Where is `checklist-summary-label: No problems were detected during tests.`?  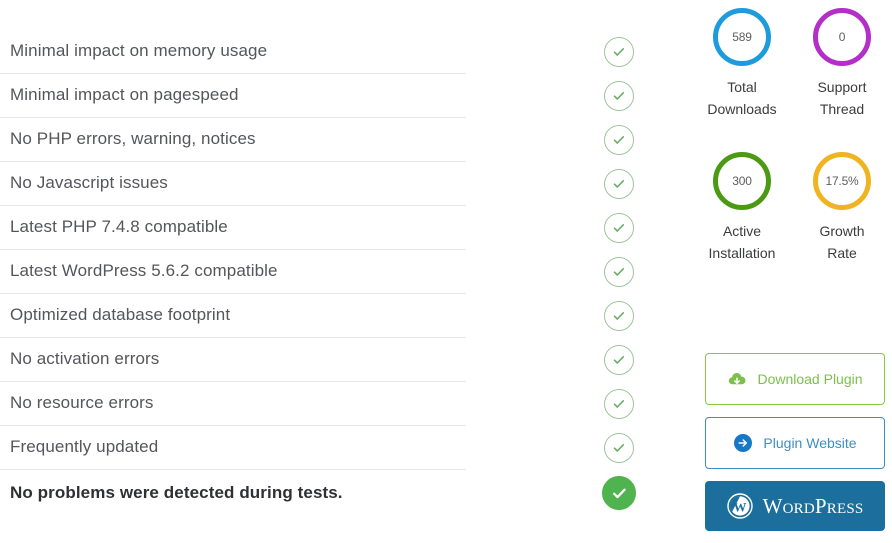 checklist-summary-label: No problems were detected during tests. is located at coordinates (176, 492).